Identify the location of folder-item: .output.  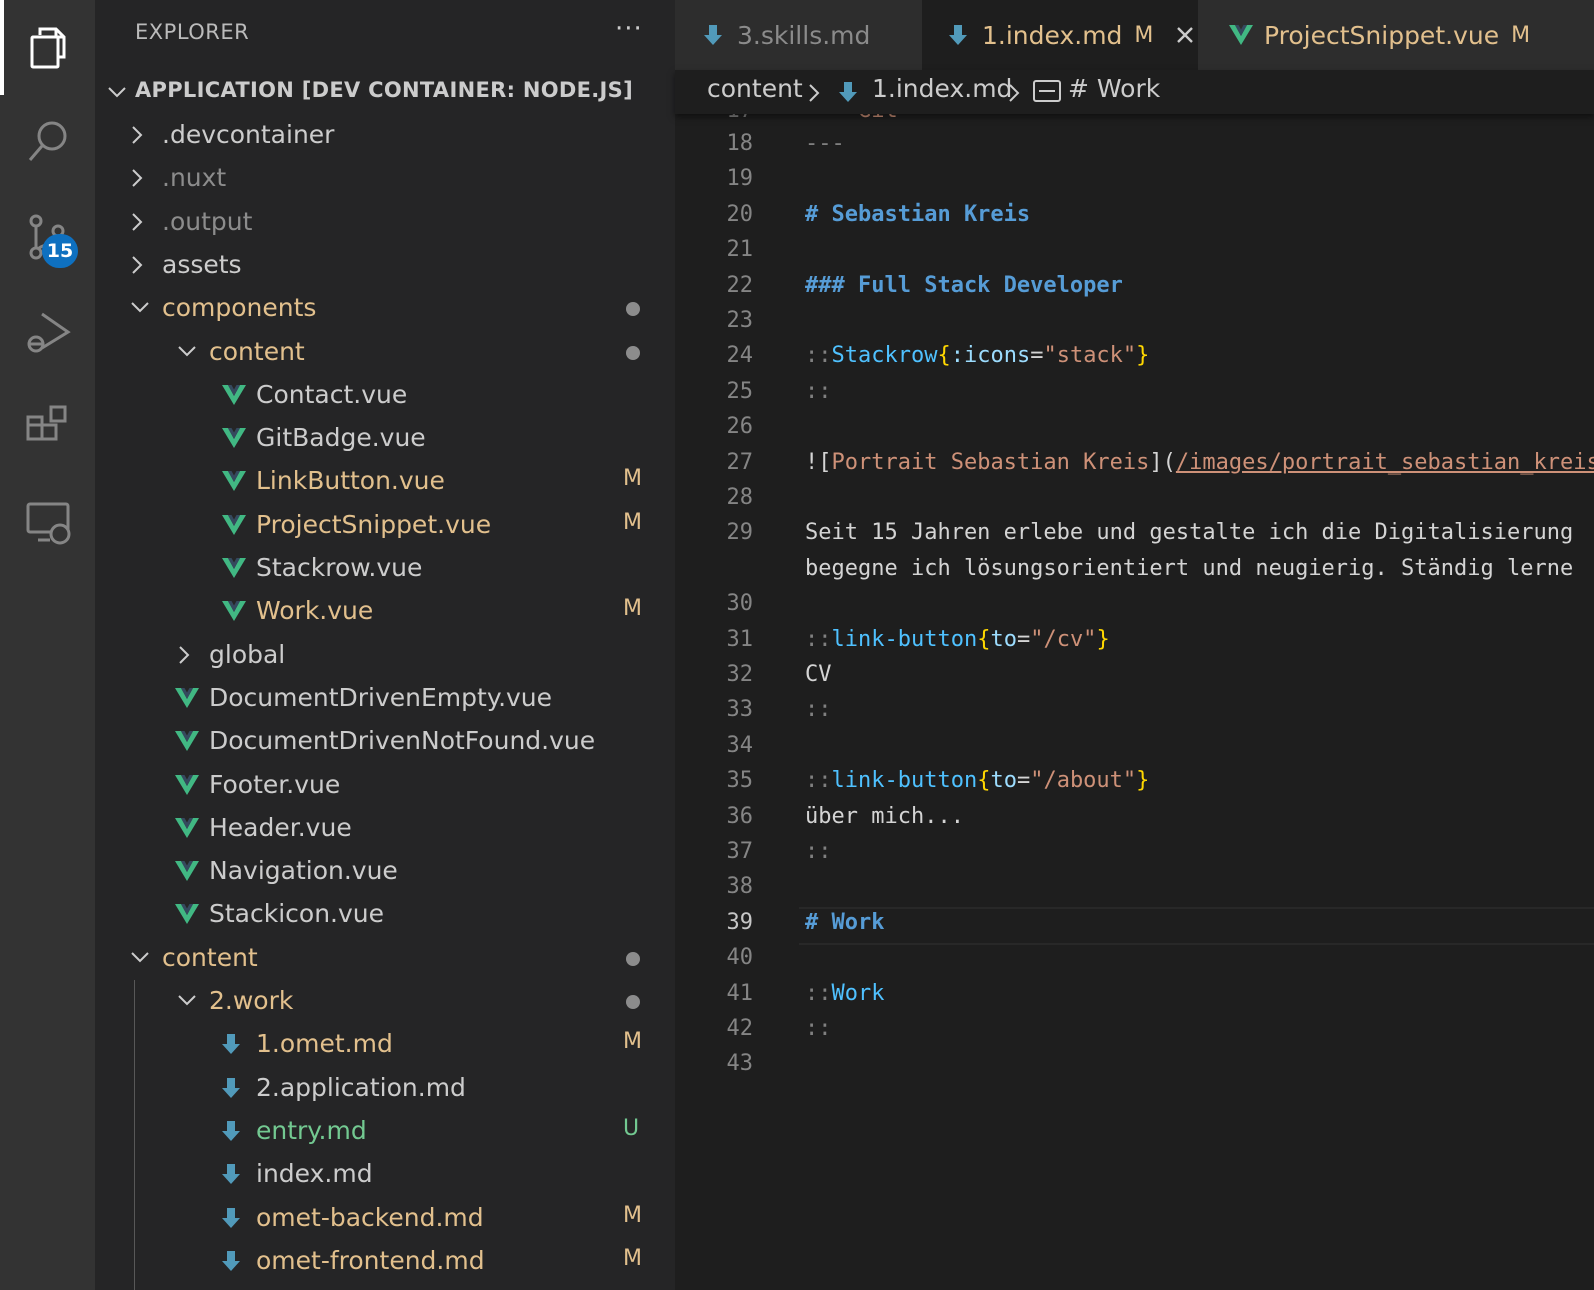
(385, 221).